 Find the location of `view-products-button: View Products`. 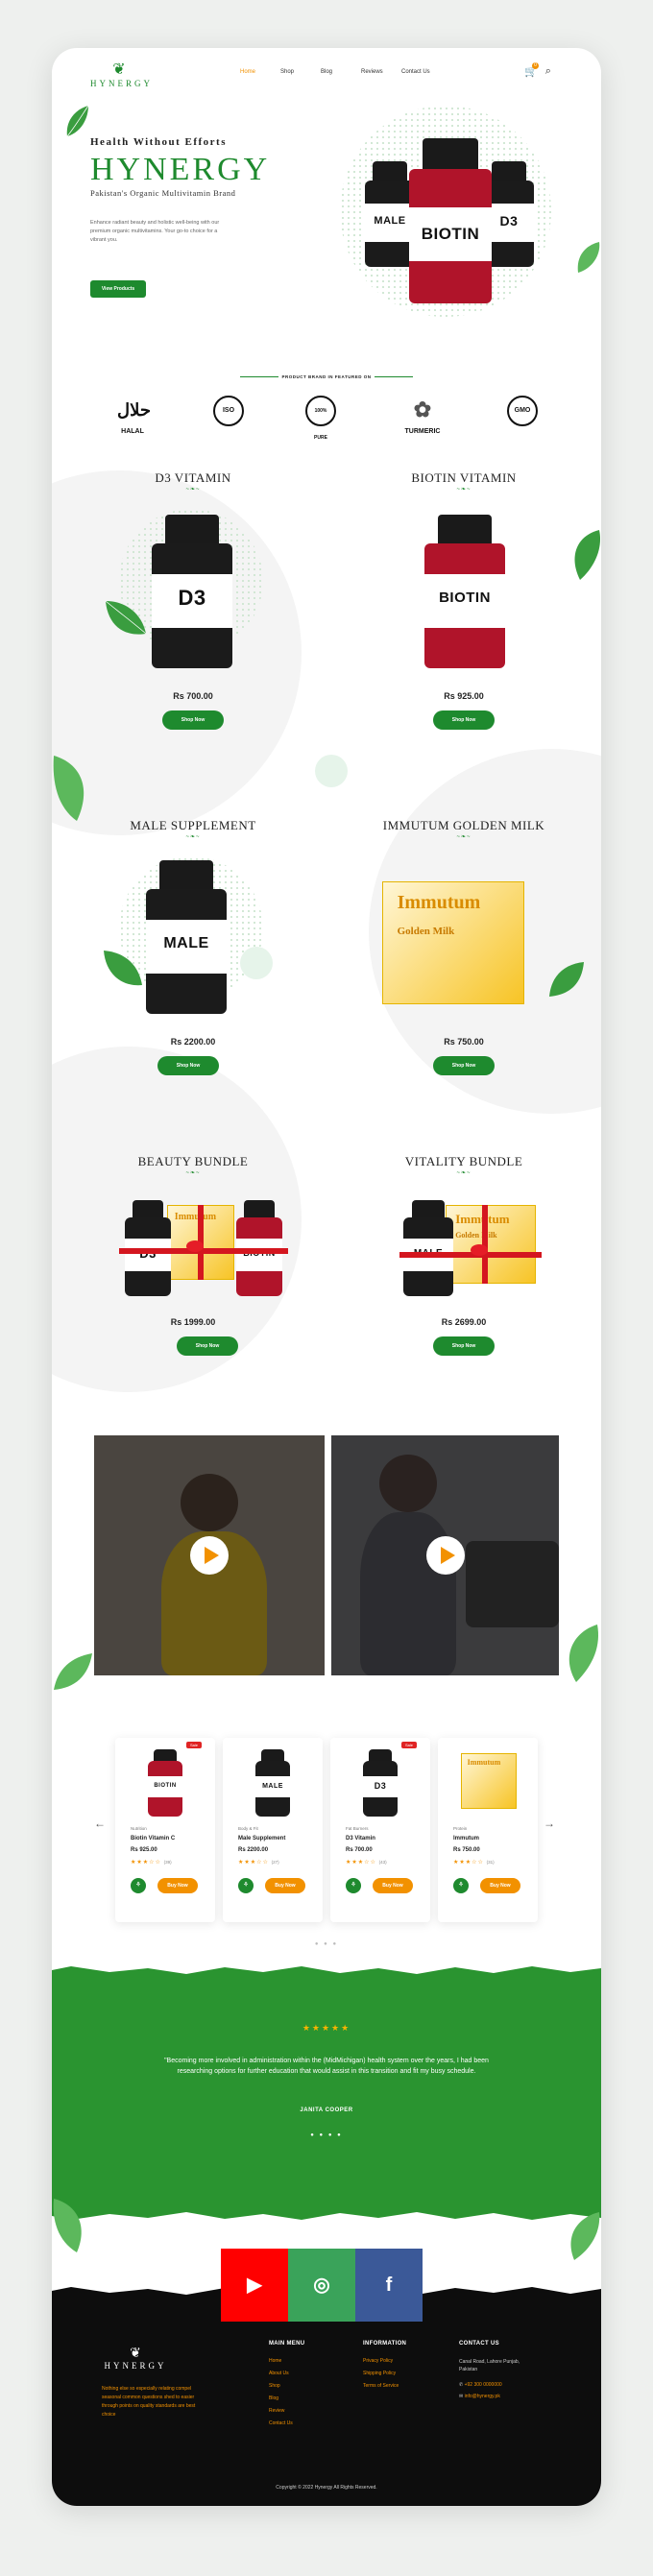

view-products-button: View Products is located at coordinates (118, 289).